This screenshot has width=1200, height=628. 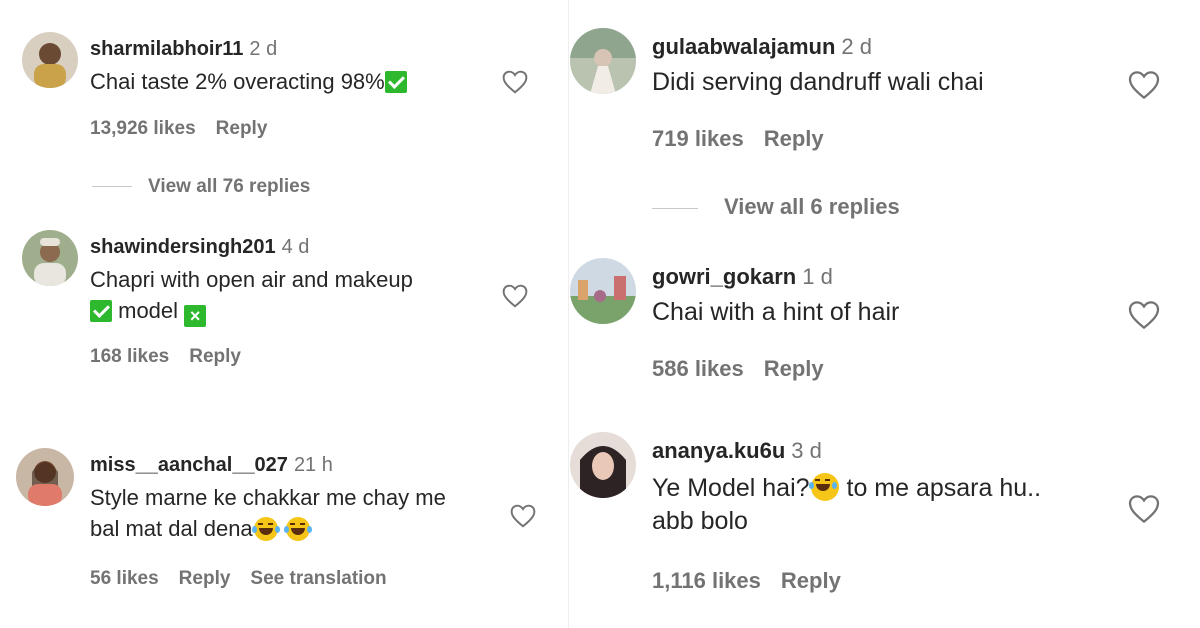 I want to click on view-replies-button: View all 76 replies, so click(x=201, y=187).